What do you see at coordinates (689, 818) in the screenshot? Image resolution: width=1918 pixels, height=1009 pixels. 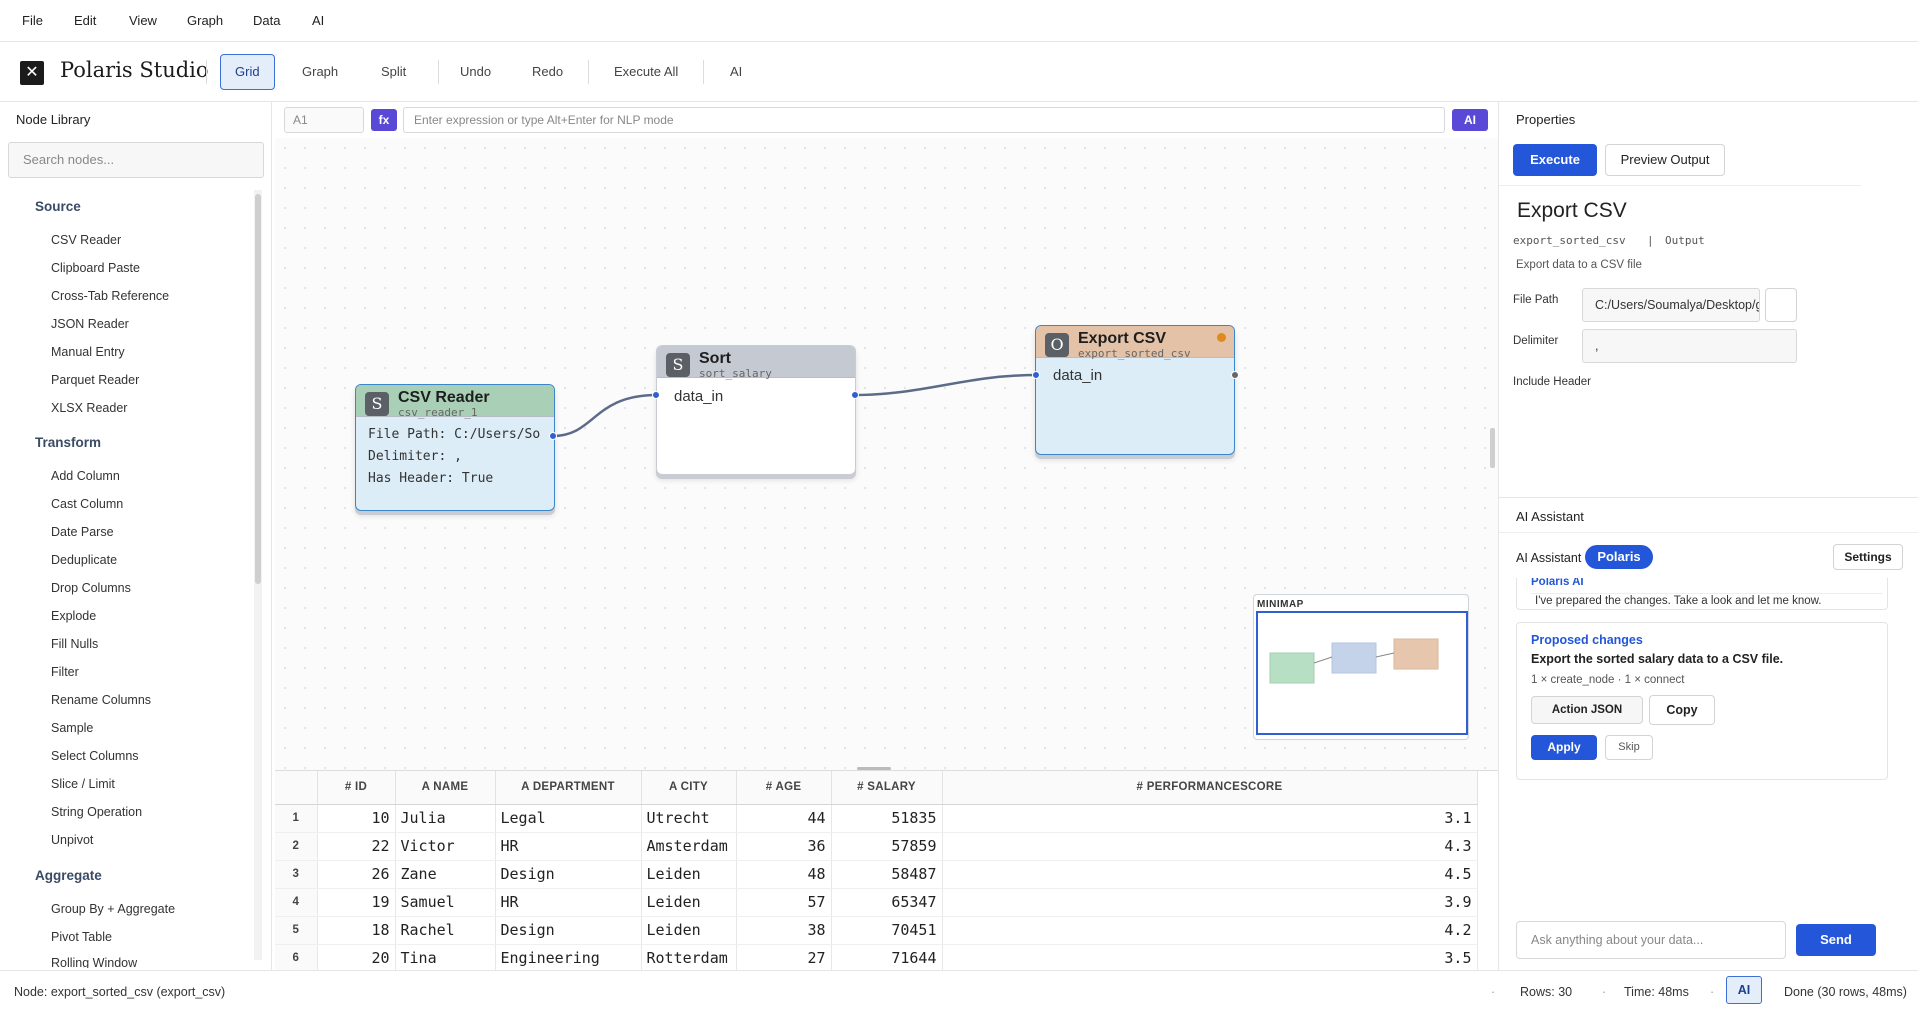 I see `cell-city: Utrecht` at bounding box center [689, 818].